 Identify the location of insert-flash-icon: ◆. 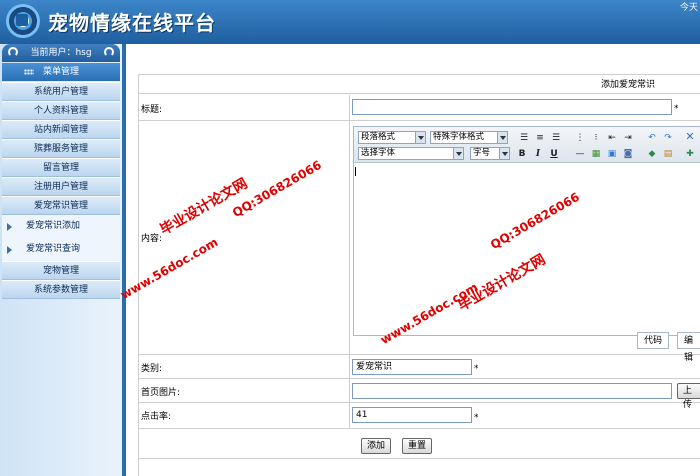
(652, 154).